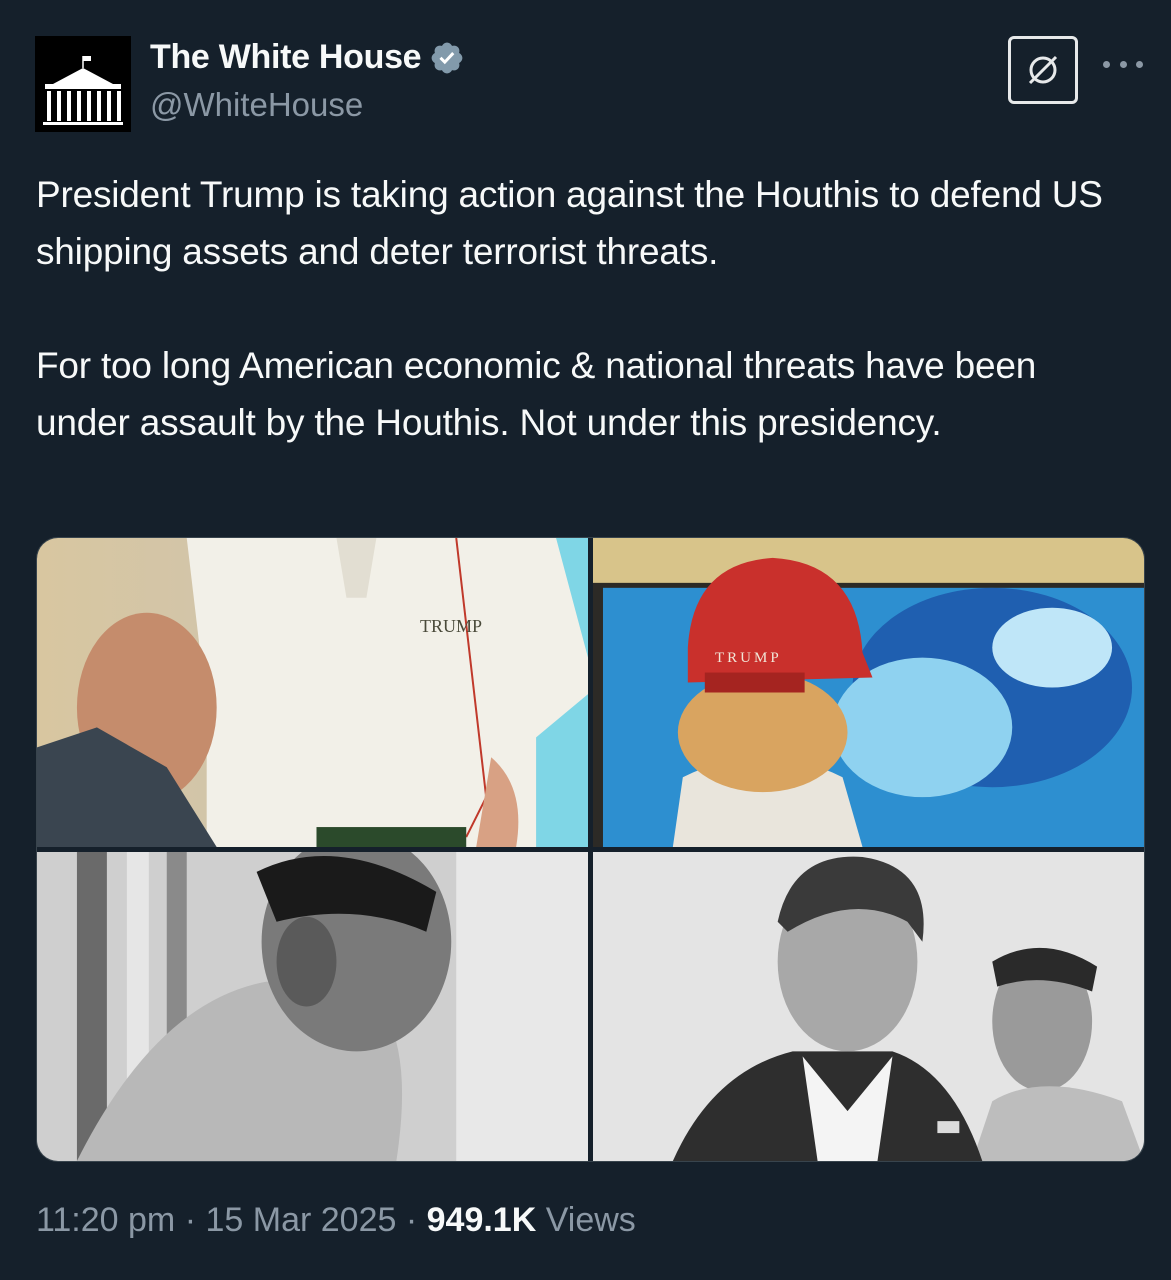  What do you see at coordinates (451, 626) in the screenshot?
I see `photo-1-shirt-text: TRUMP` at bounding box center [451, 626].